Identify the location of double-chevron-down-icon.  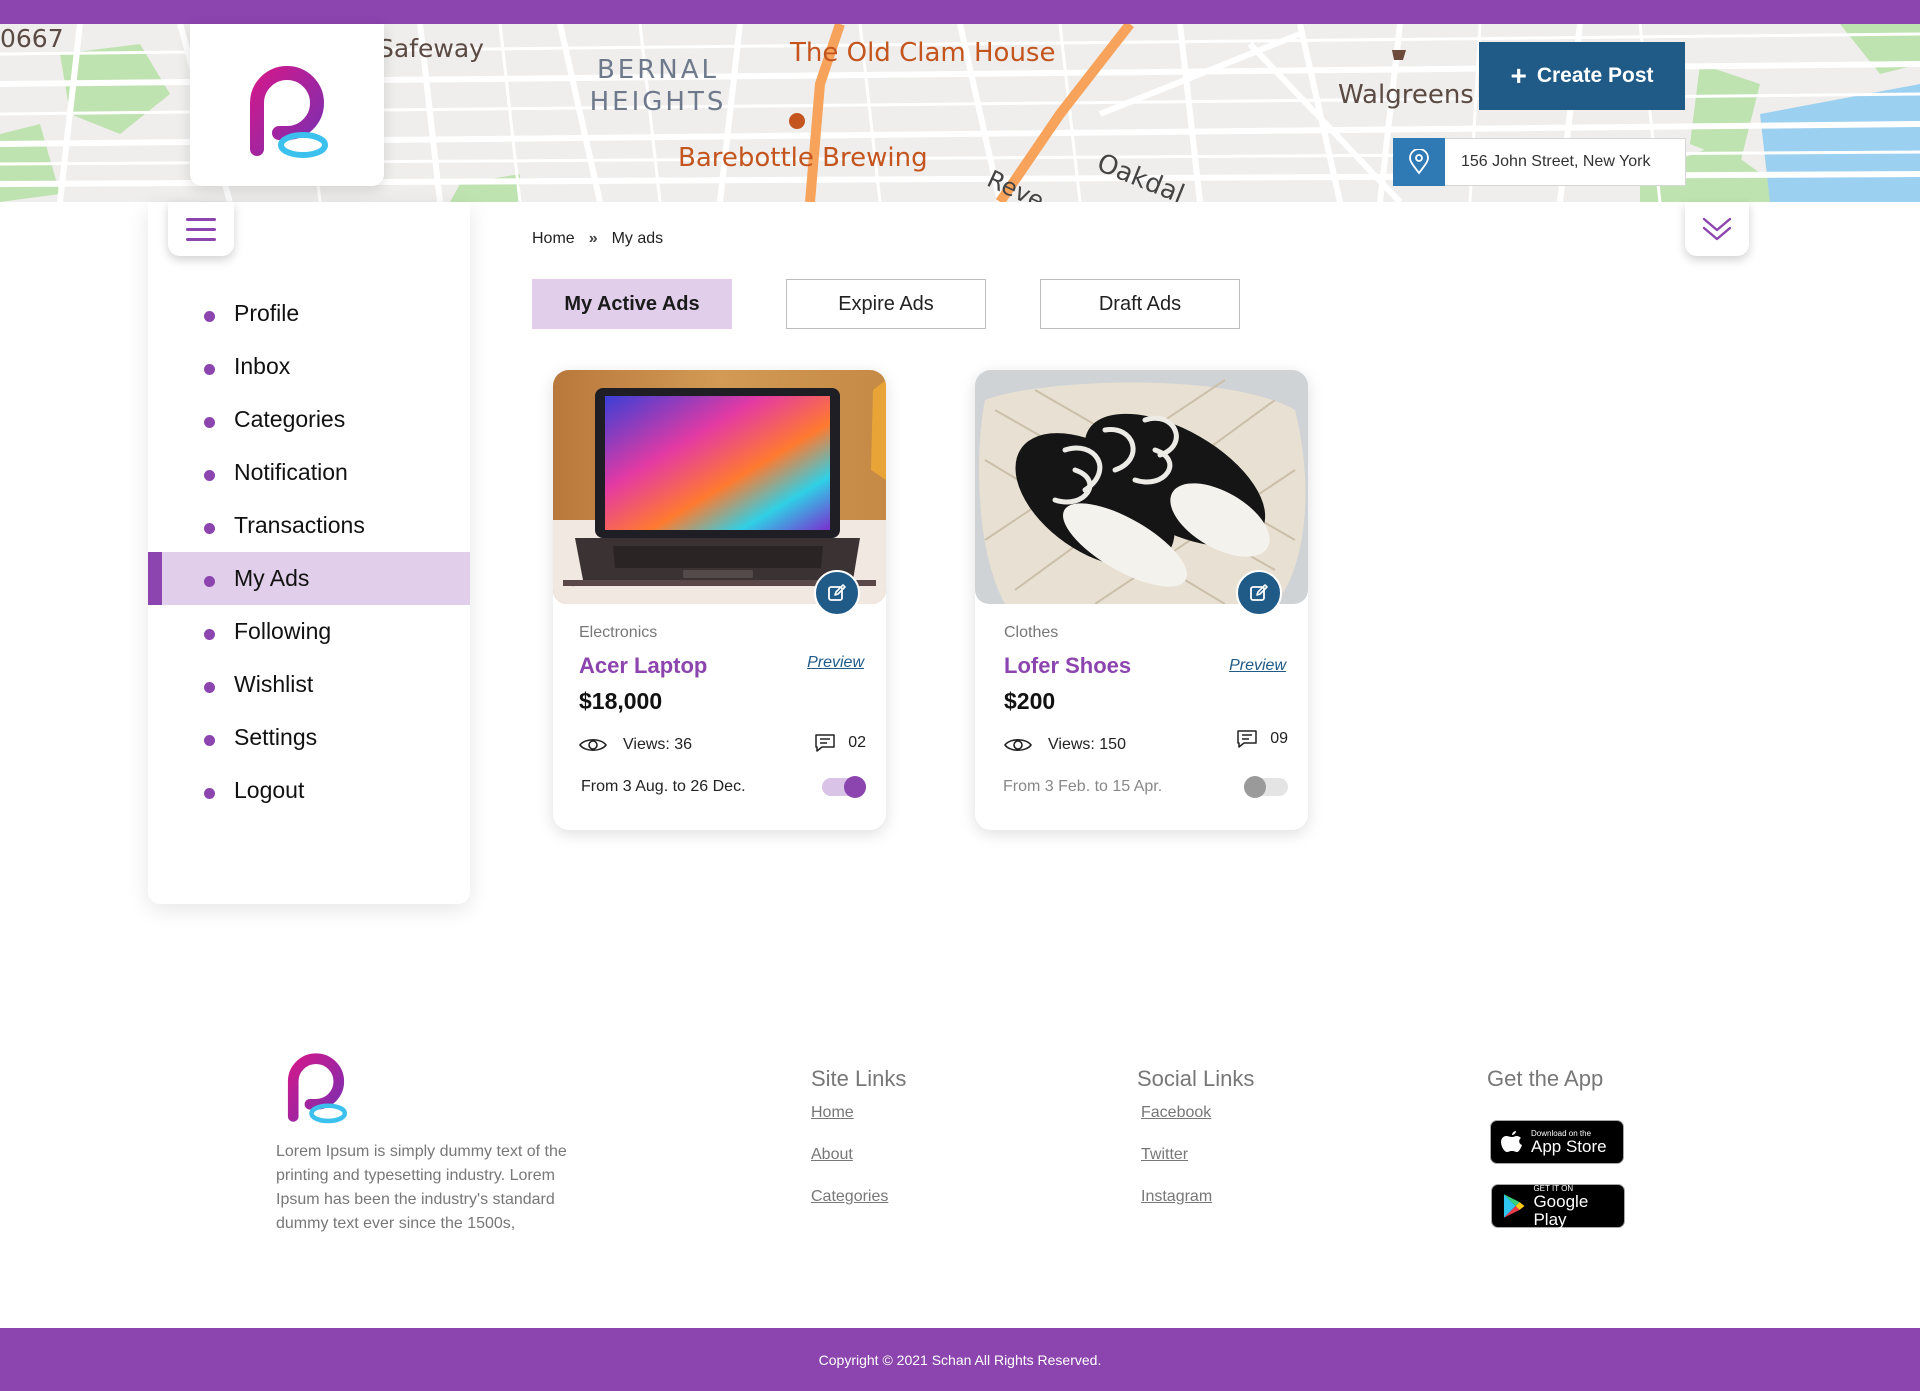
(1717, 229).